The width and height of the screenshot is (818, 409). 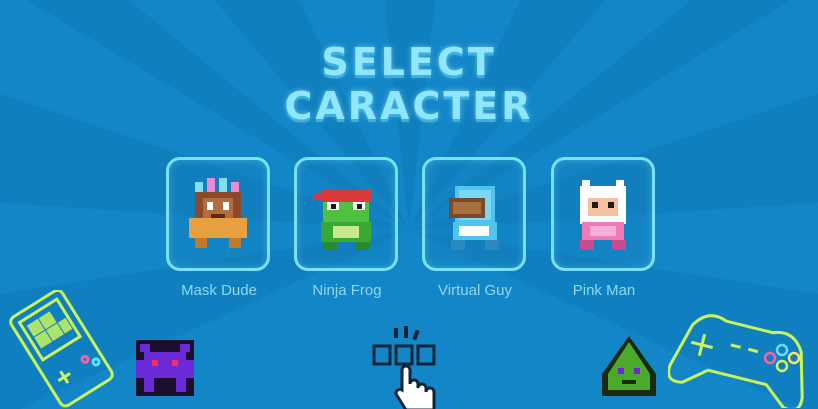 I want to click on purple-space-invader-icon, so click(x=165, y=368).